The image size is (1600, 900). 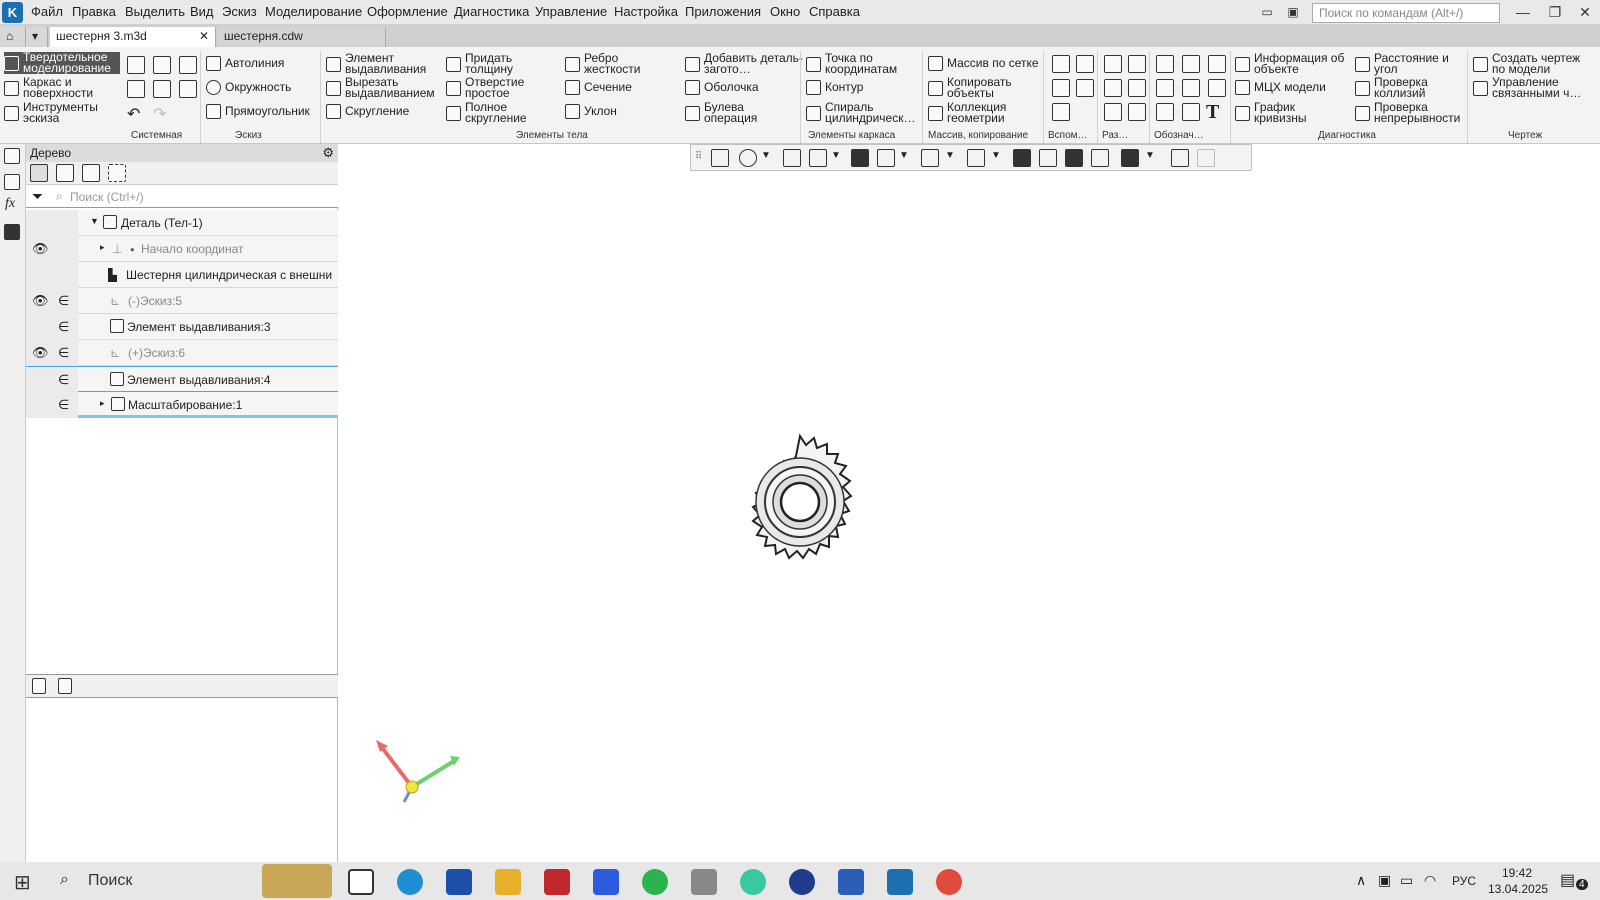 What do you see at coordinates (182, 327) in the screenshot?
I see `tree-row-extrude3: ∈ Элемент выдавливания:3` at bounding box center [182, 327].